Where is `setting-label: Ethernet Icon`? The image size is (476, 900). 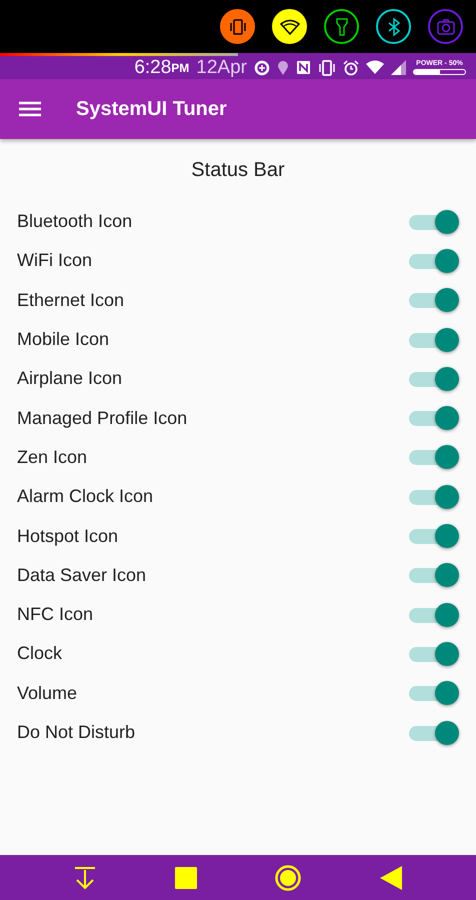 setting-label: Ethernet Icon is located at coordinates (70, 300).